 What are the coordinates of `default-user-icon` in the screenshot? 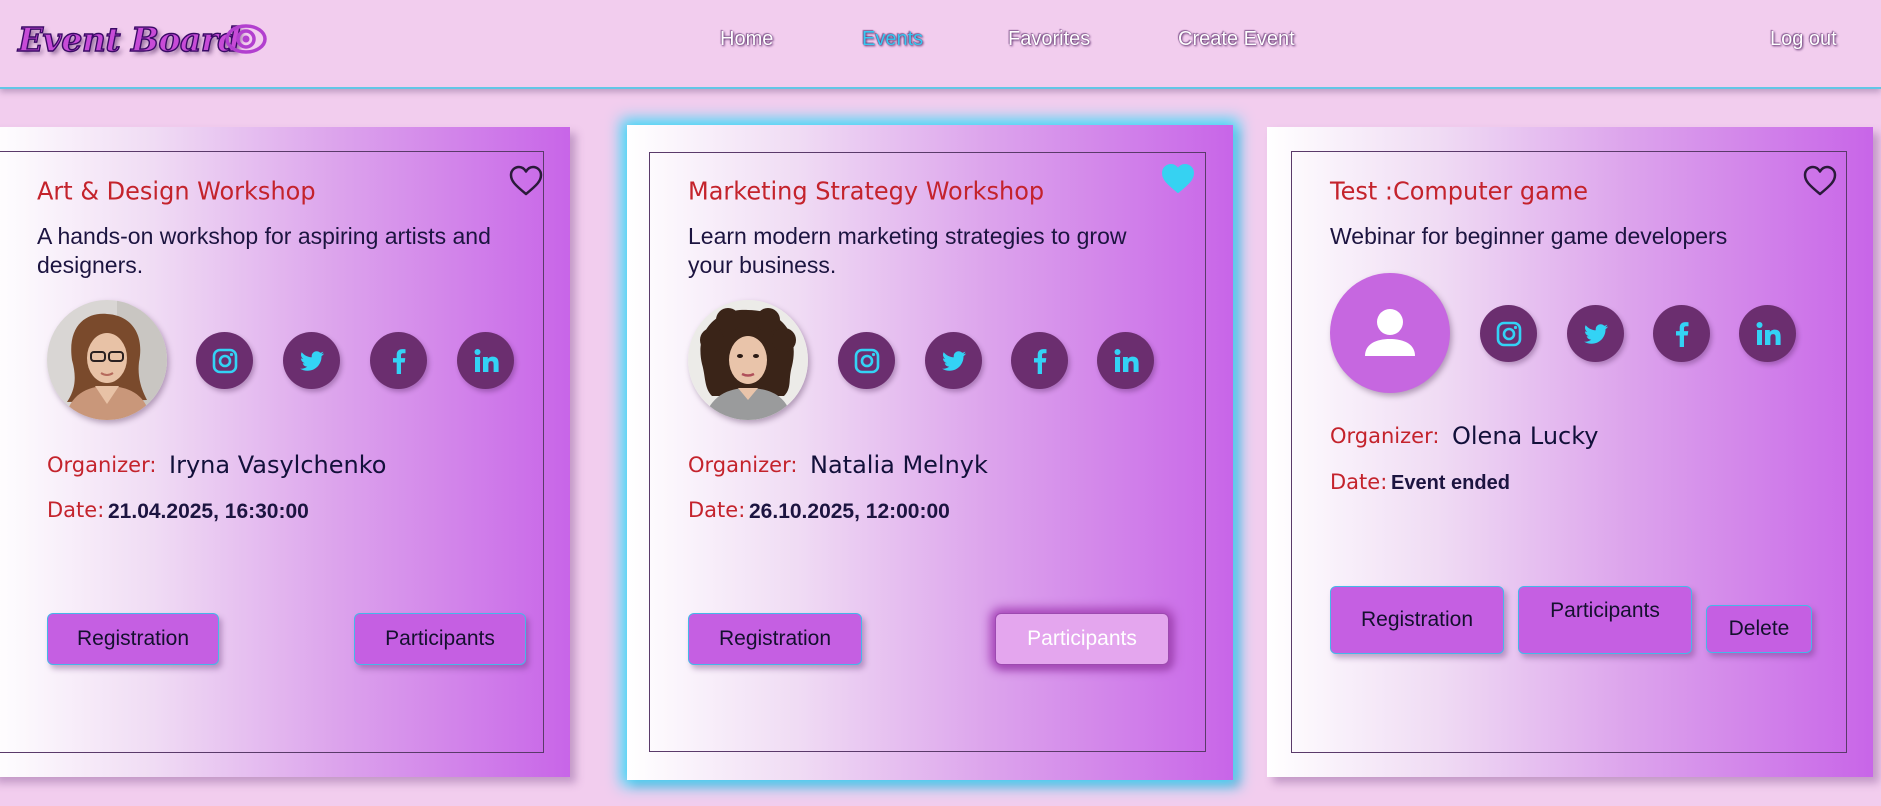 It's located at (1390, 332).